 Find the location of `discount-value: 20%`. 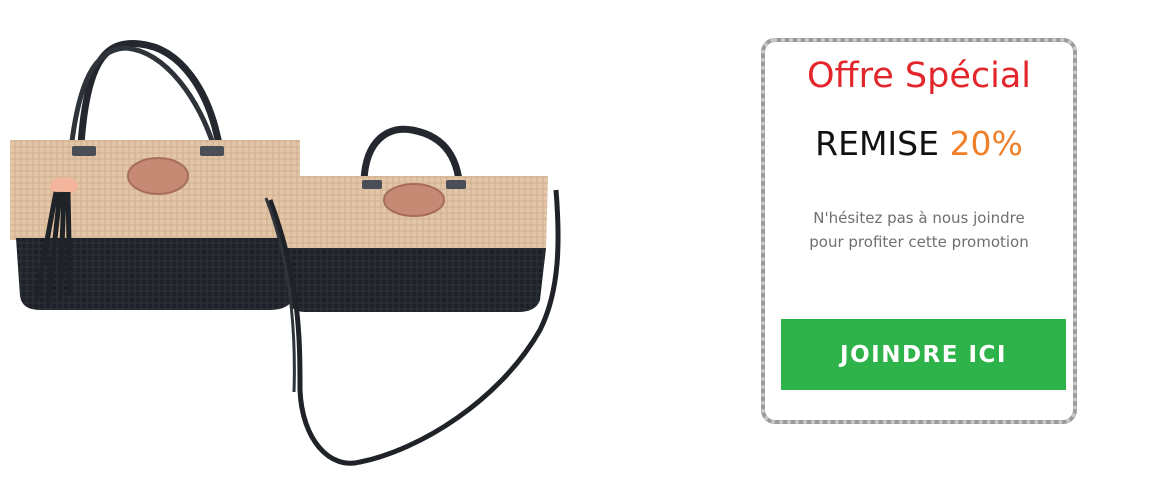

discount-value: 20% is located at coordinates (986, 143).